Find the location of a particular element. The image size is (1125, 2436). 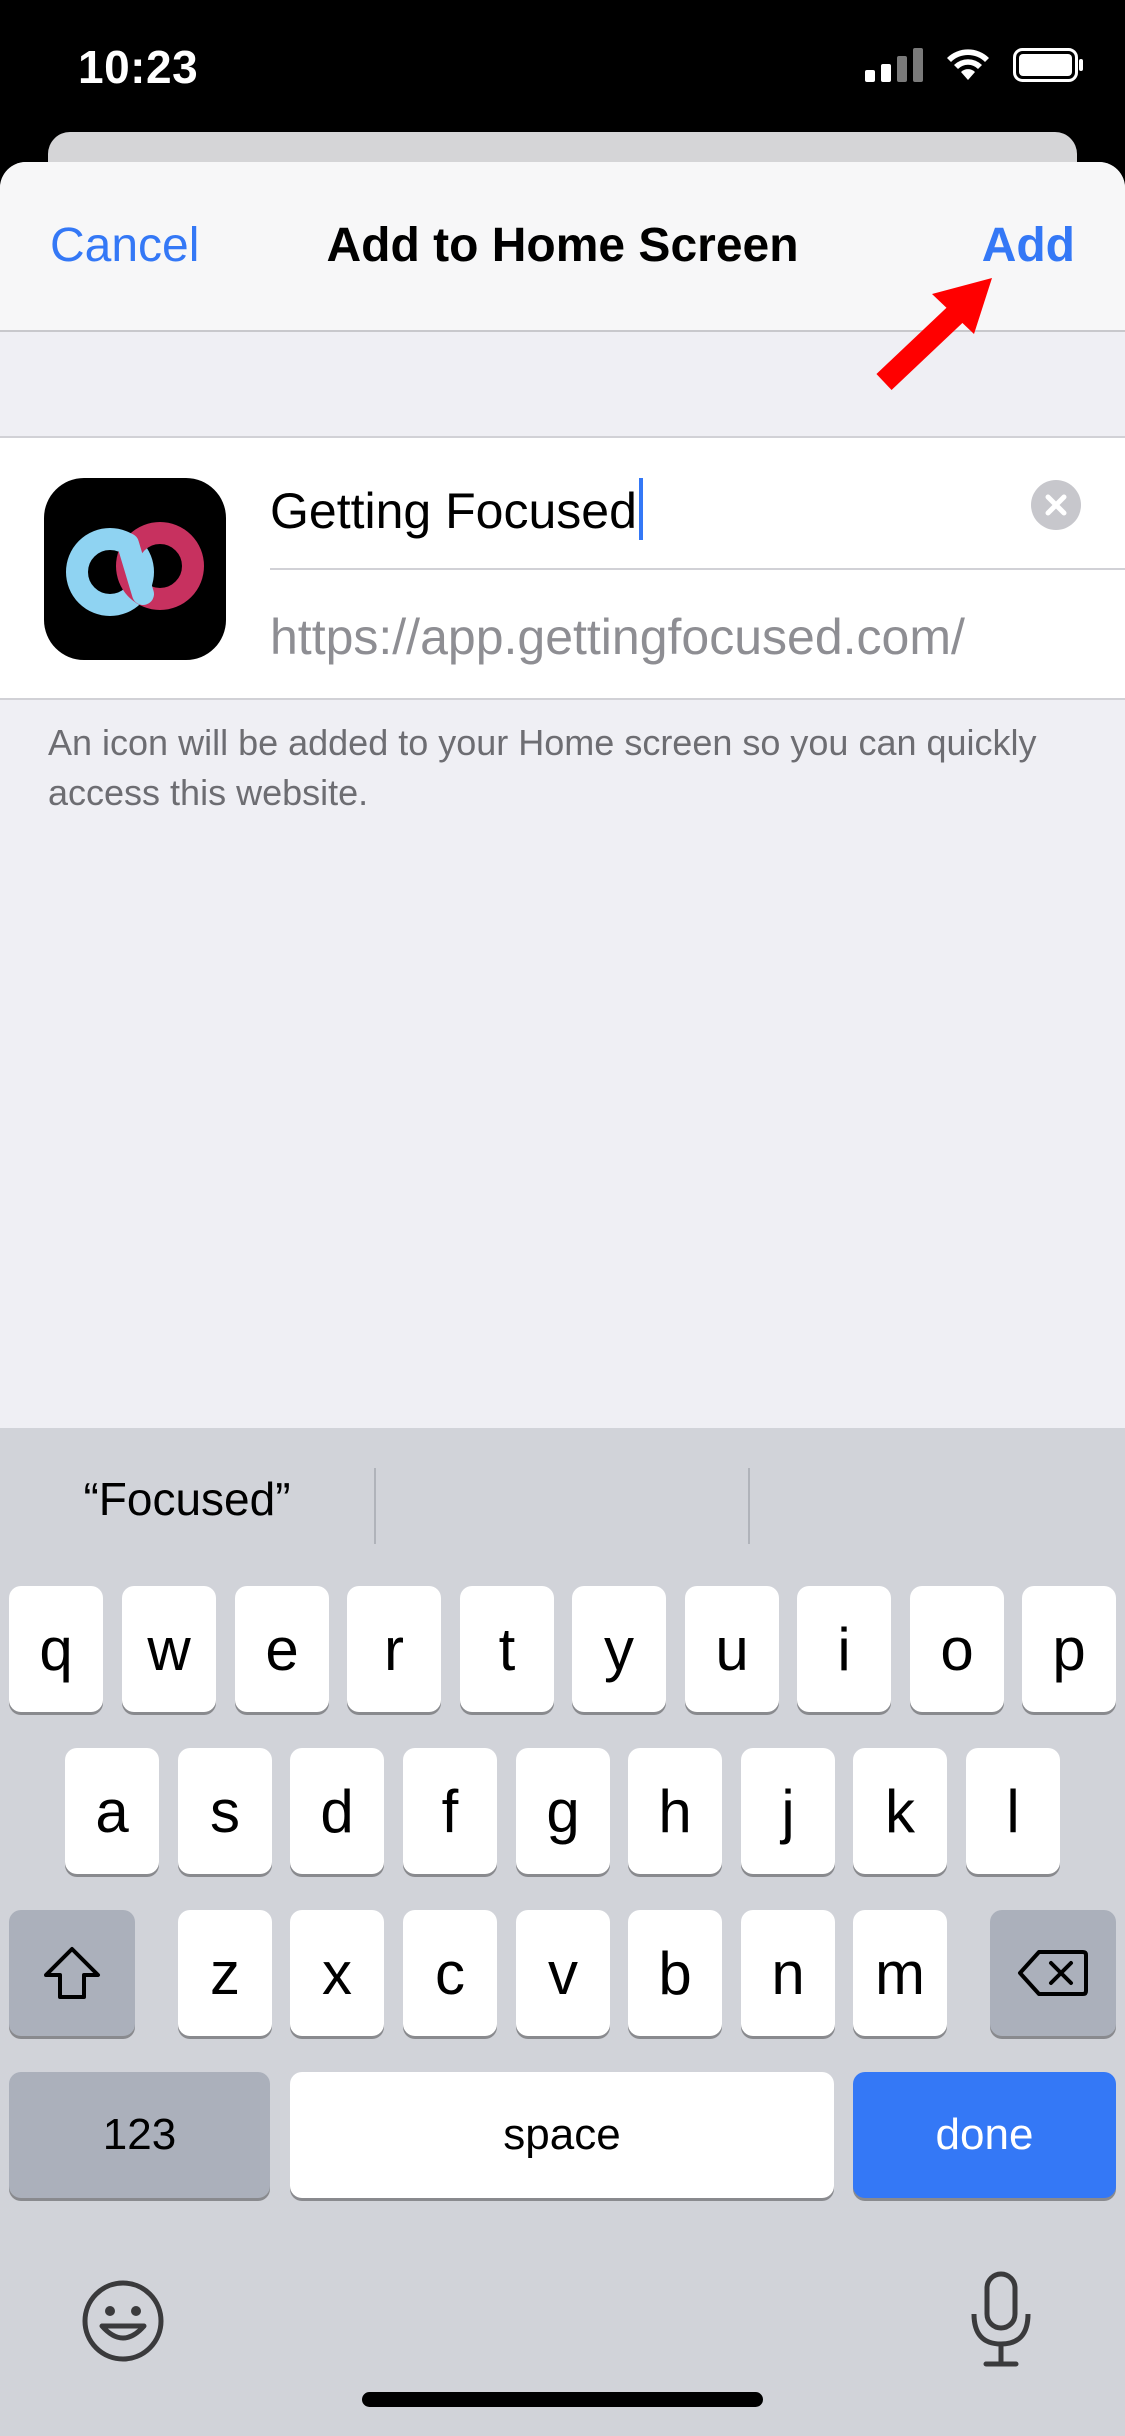

key-l: l is located at coordinates (1013, 1811).